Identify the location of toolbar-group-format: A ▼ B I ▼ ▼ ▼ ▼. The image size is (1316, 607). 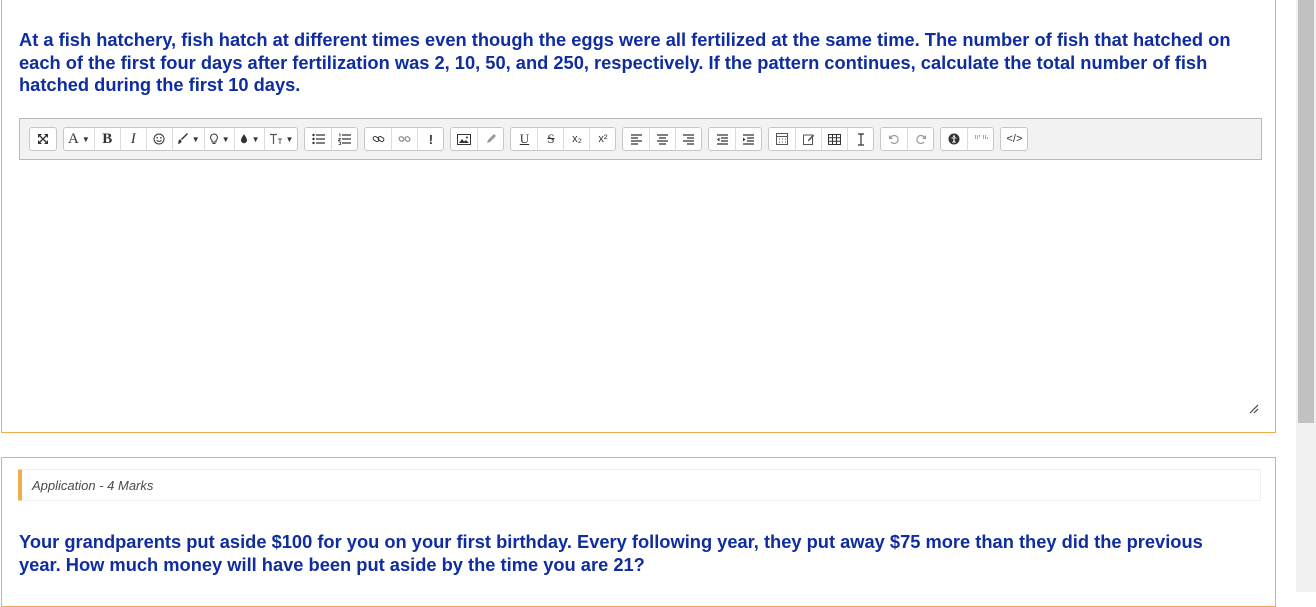
(181, 139).